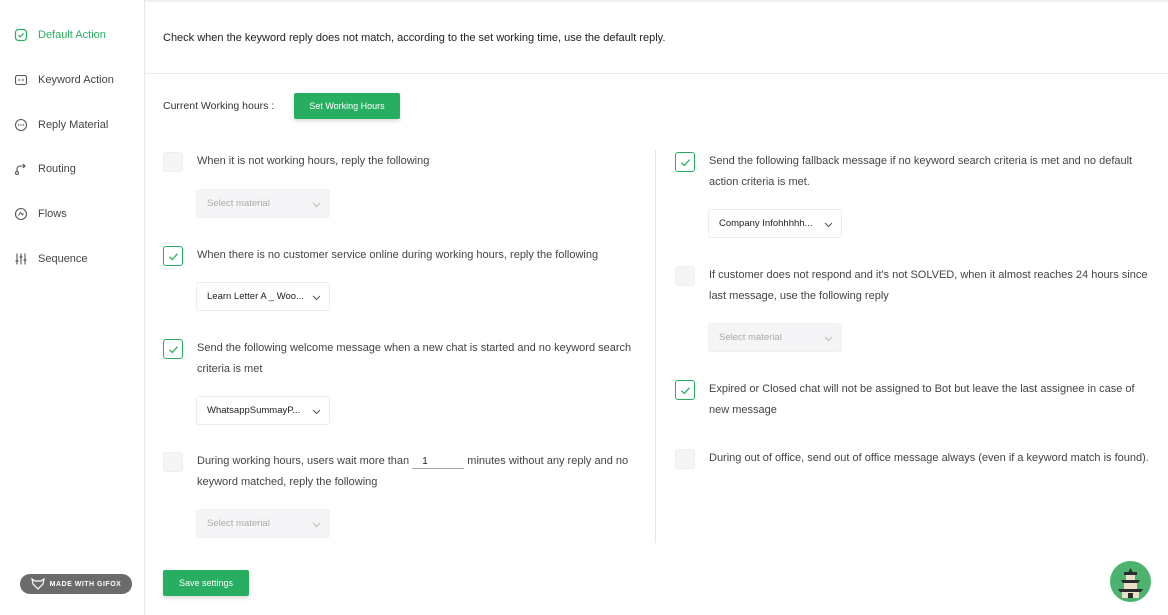 The height and width of the screenshot is (615, 1168). Describe the element at coordinates (76, 80) in the screenshot. I see `sidebar-item-label: Keyword Action` at that location.